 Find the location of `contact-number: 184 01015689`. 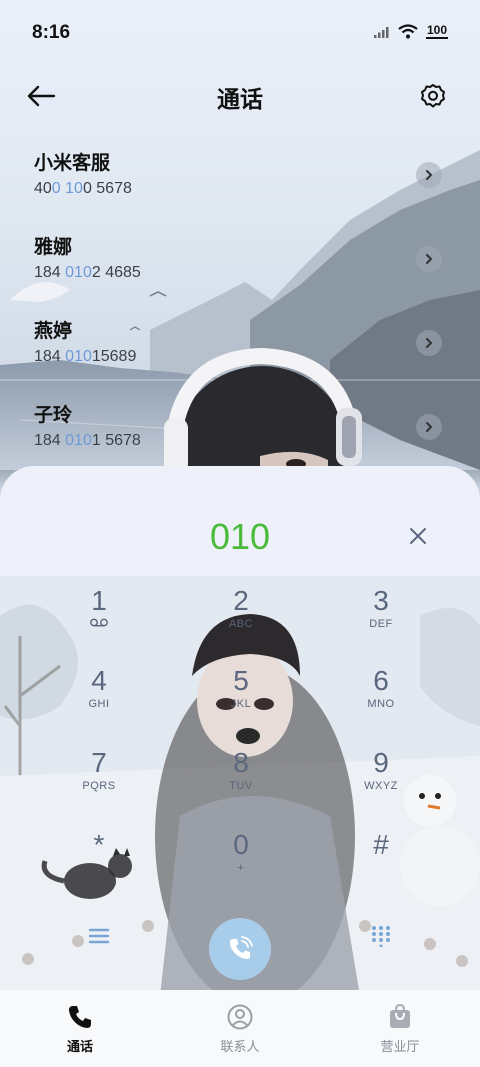

contact-number: 184 01015689 is located at coordinates (85, 356).